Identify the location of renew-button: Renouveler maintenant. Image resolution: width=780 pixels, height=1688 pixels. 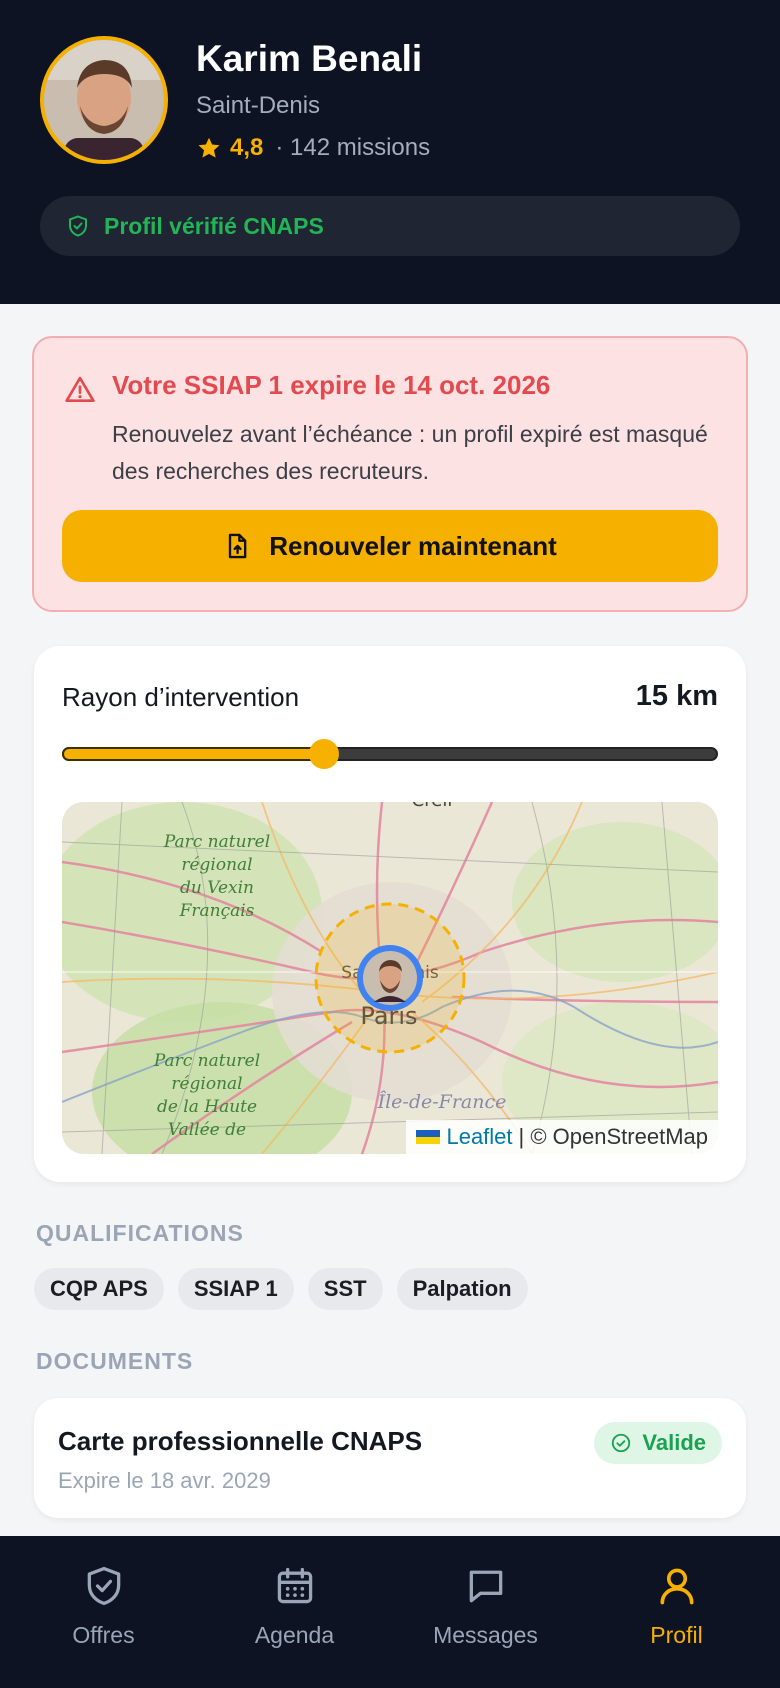
(390, 546).